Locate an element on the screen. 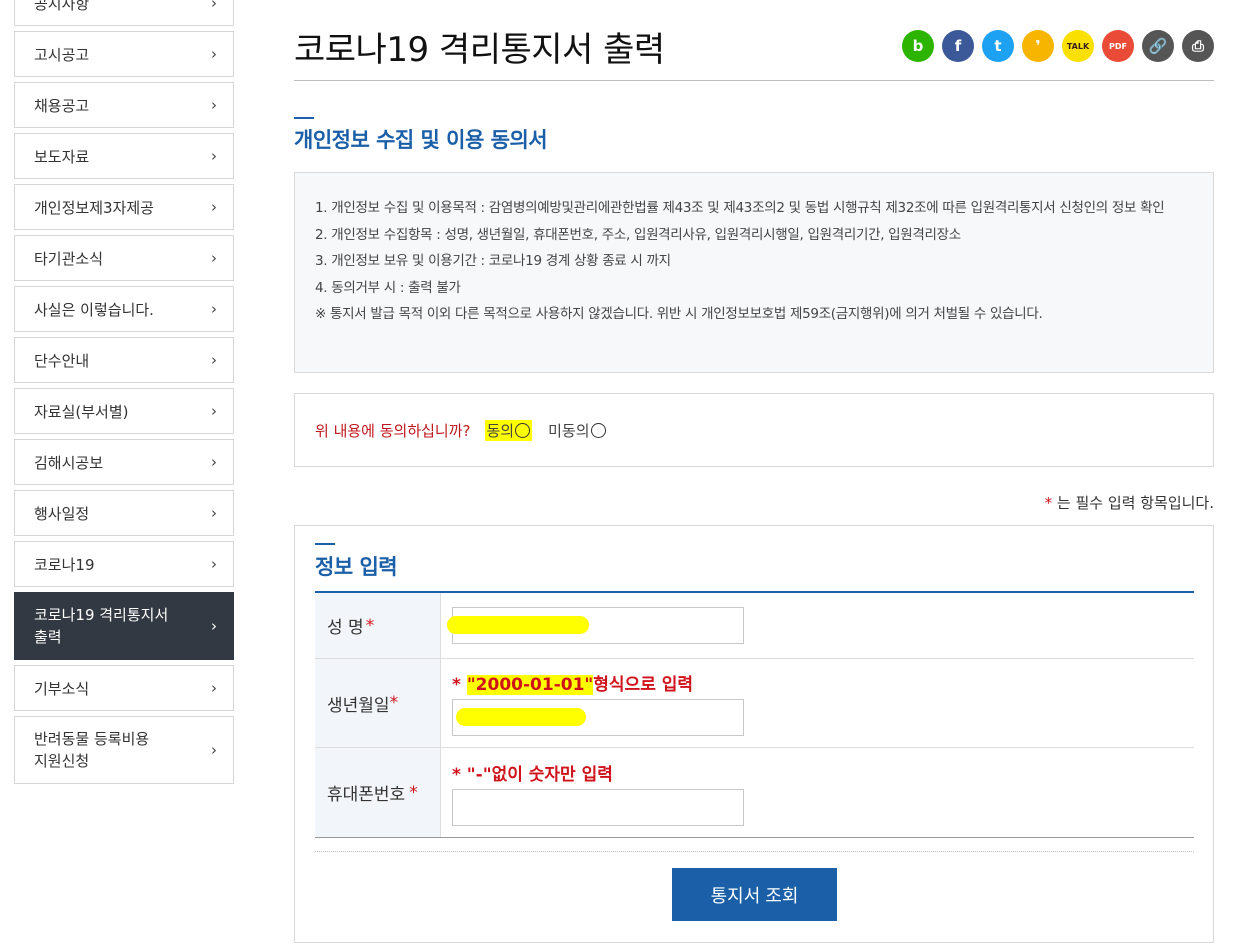 The width and height of the screenshot is (1235, 944). phone-input is located at coordinates (598, 807).